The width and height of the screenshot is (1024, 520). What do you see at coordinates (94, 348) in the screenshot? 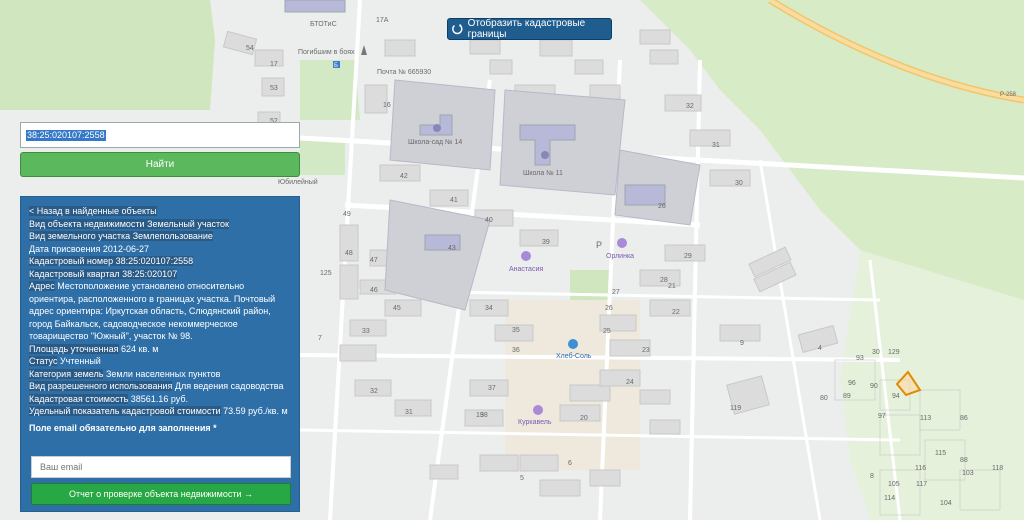
I see `area-row: Площадь уточненная 624 кв. м` at bounding box center [94, 348].